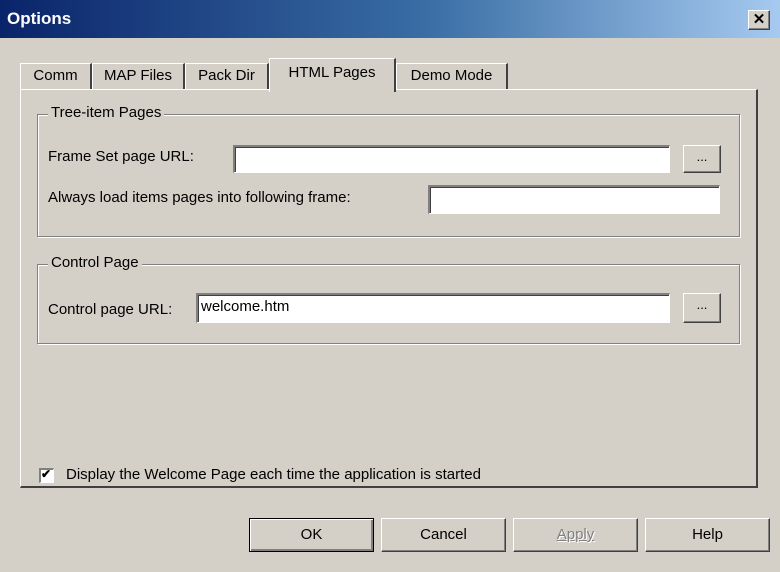  I want to click on tab-pack-dir-label: Pack Dir, so click(226, 75).